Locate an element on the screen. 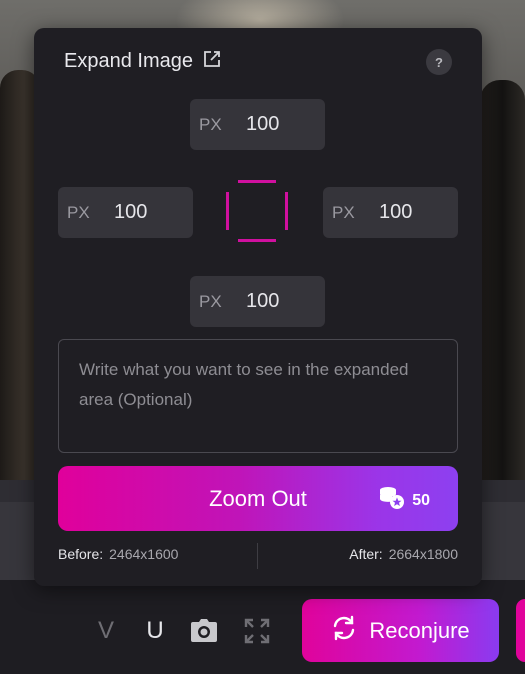 This screenshot has height=674, width=525. bottom-padding-field: PX 100 is located at coordinates (257, 301).